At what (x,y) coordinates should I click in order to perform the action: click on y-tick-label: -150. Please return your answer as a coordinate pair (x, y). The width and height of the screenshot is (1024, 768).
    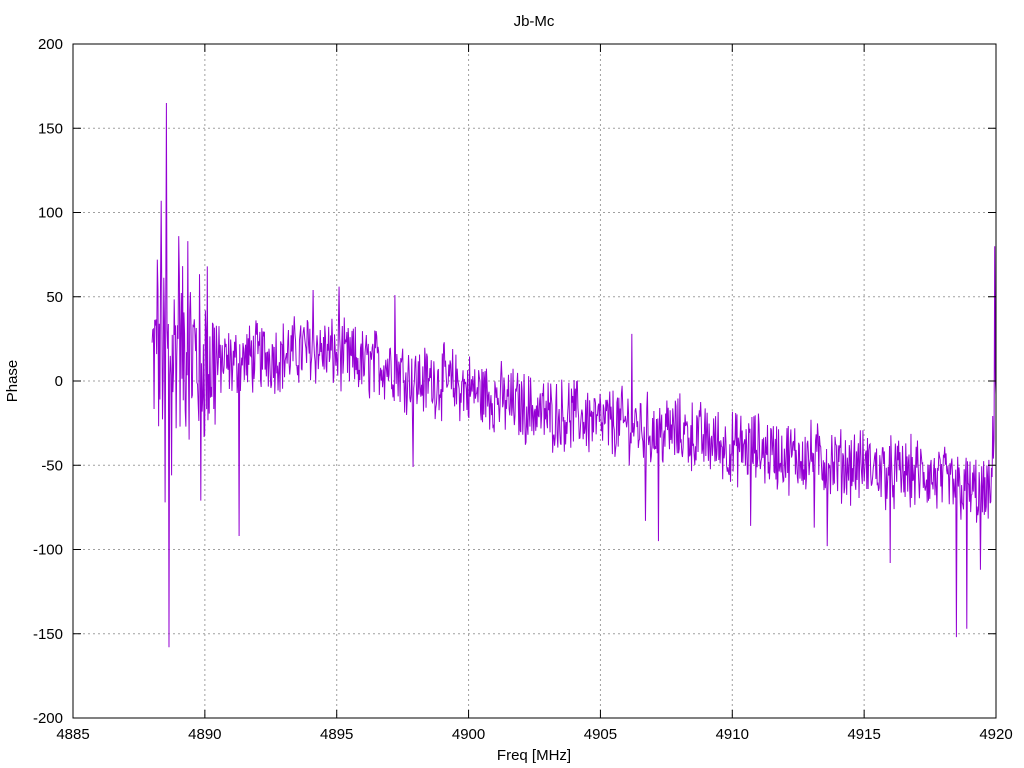
    Looking at the image, I should click on (48, 634).